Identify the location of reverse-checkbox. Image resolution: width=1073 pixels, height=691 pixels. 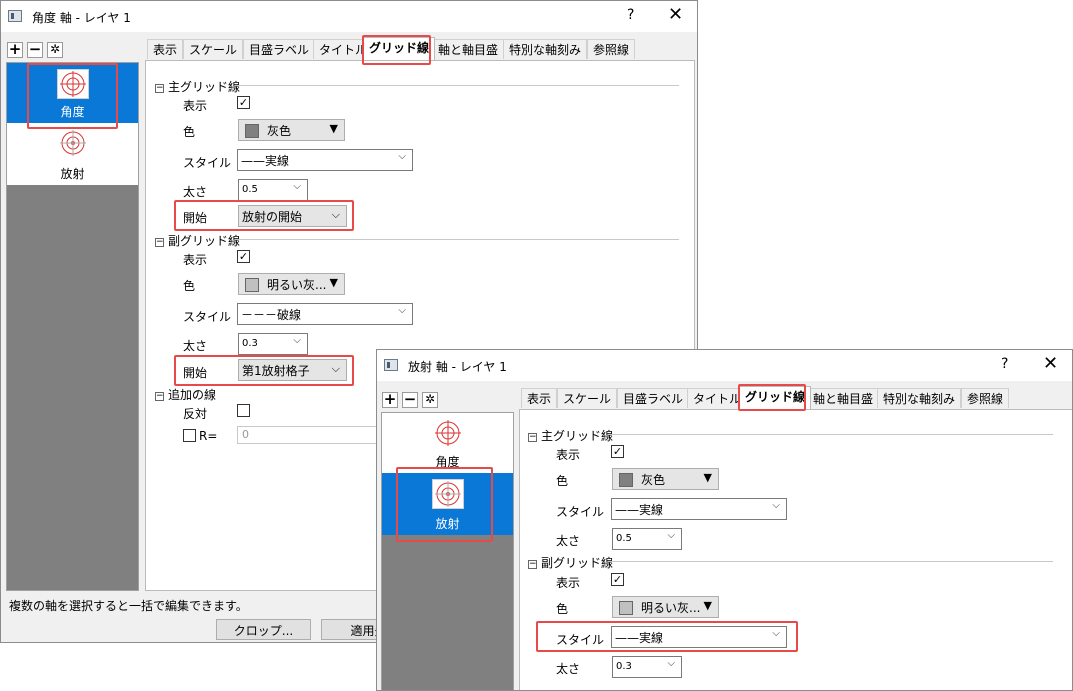
(243, 410).